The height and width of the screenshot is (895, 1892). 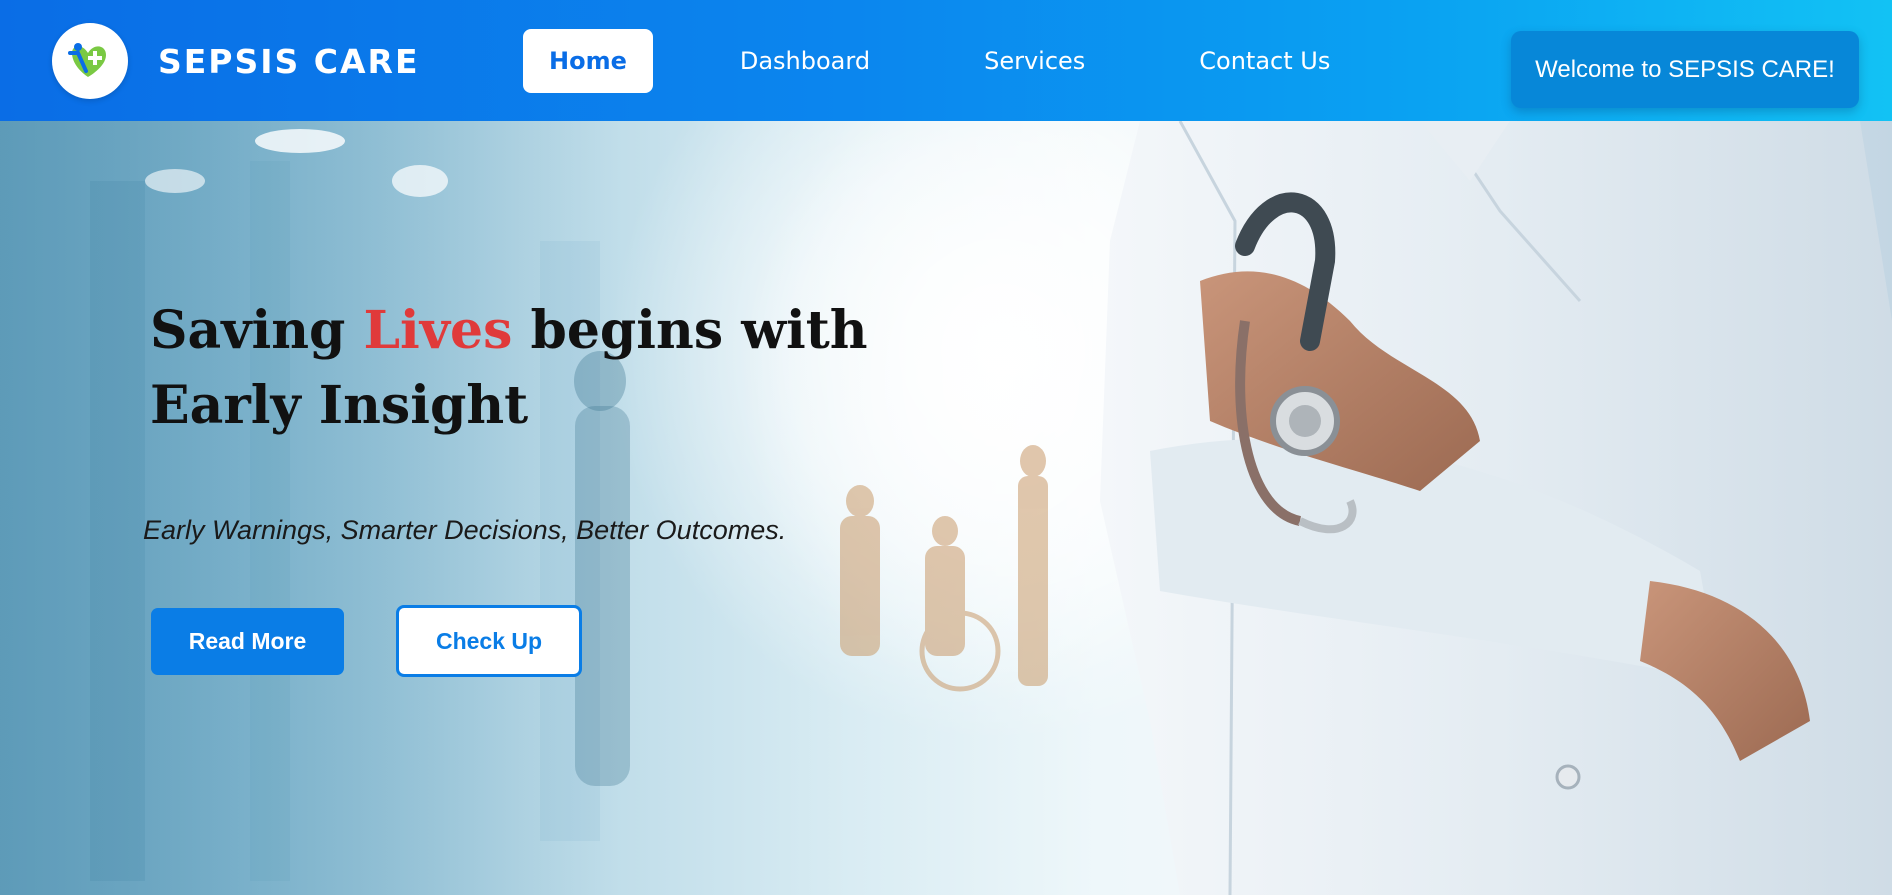 What do you see at coordinates (489, 641) in the screenshot?
I see `check-up-button: Check Up` at bounding box center [489, 641].